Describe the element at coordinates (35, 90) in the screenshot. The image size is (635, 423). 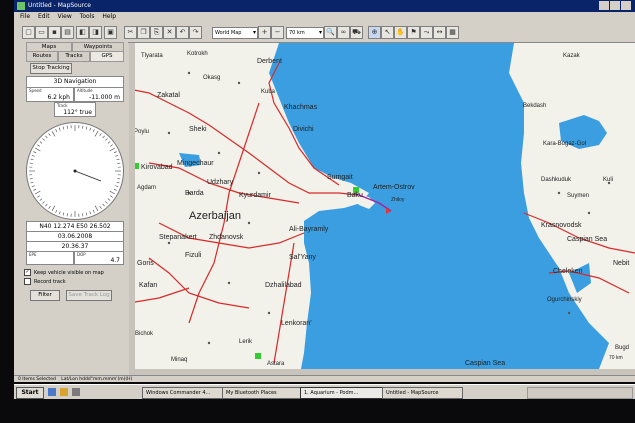
I see `speed-label: Speed` at that location.